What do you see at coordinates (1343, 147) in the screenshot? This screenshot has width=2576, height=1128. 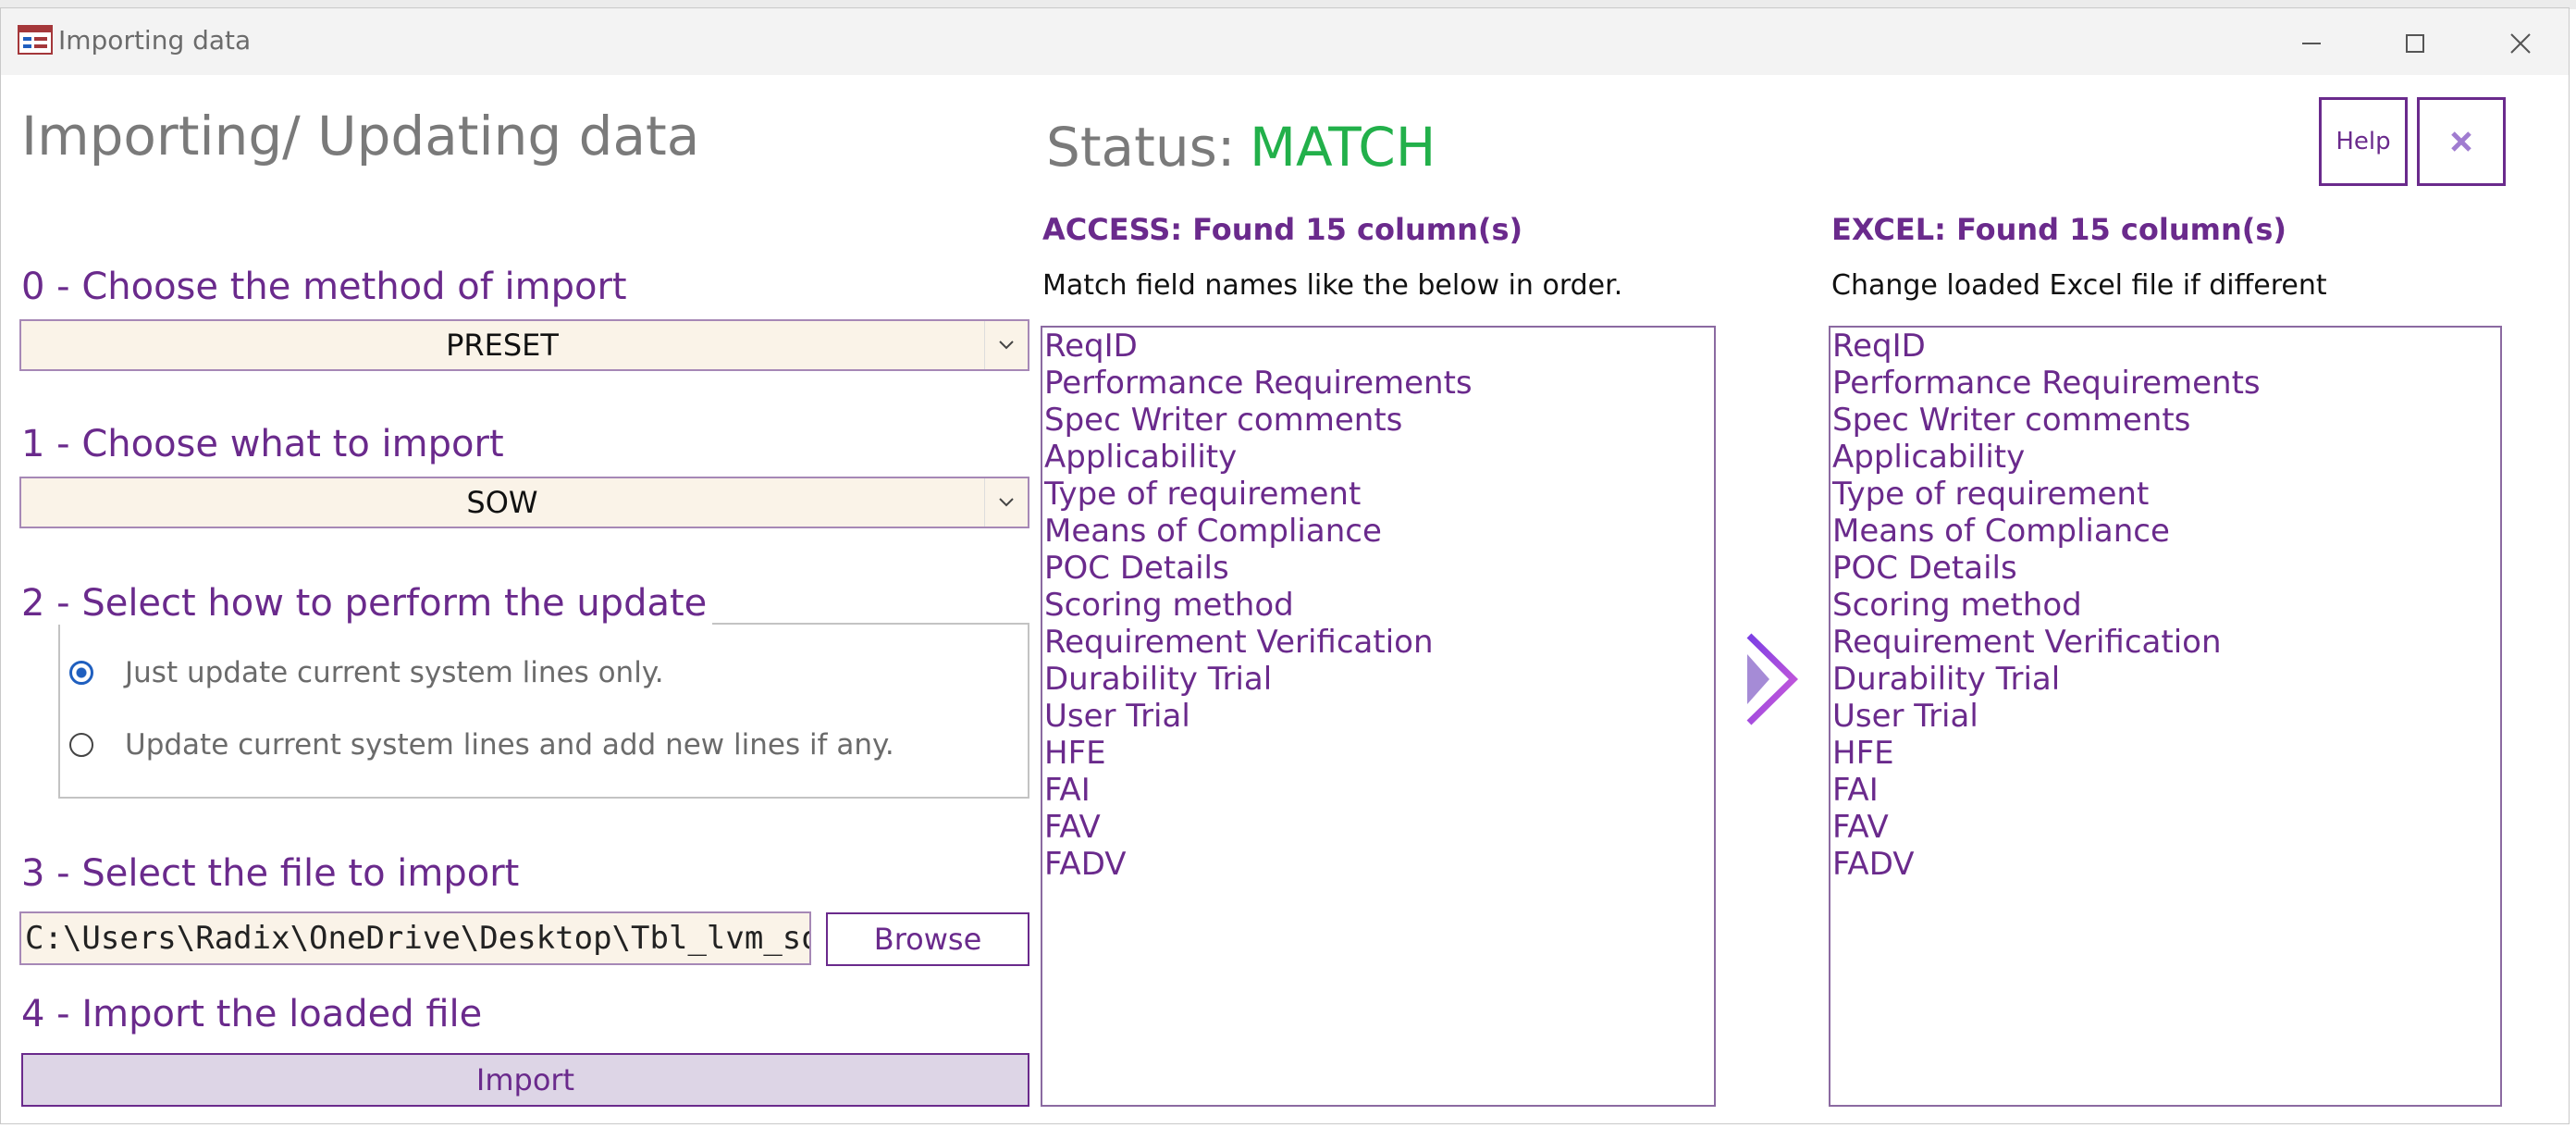 I see `status-value: MATCH` at bounding box center [1343, 147].